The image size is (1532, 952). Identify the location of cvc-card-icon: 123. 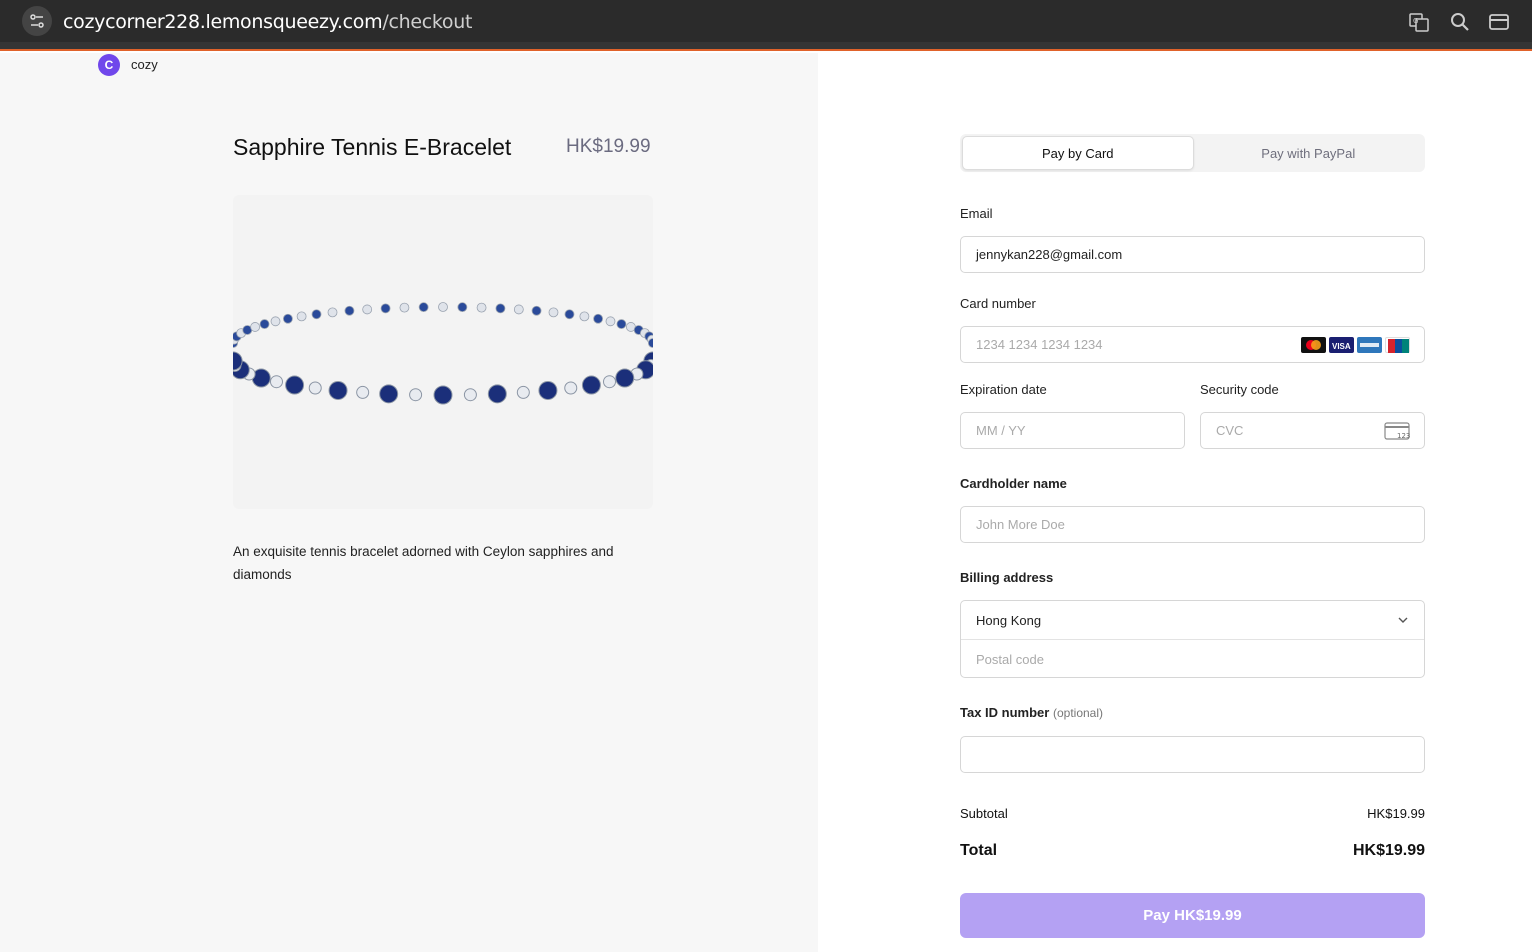
(1397, 433).